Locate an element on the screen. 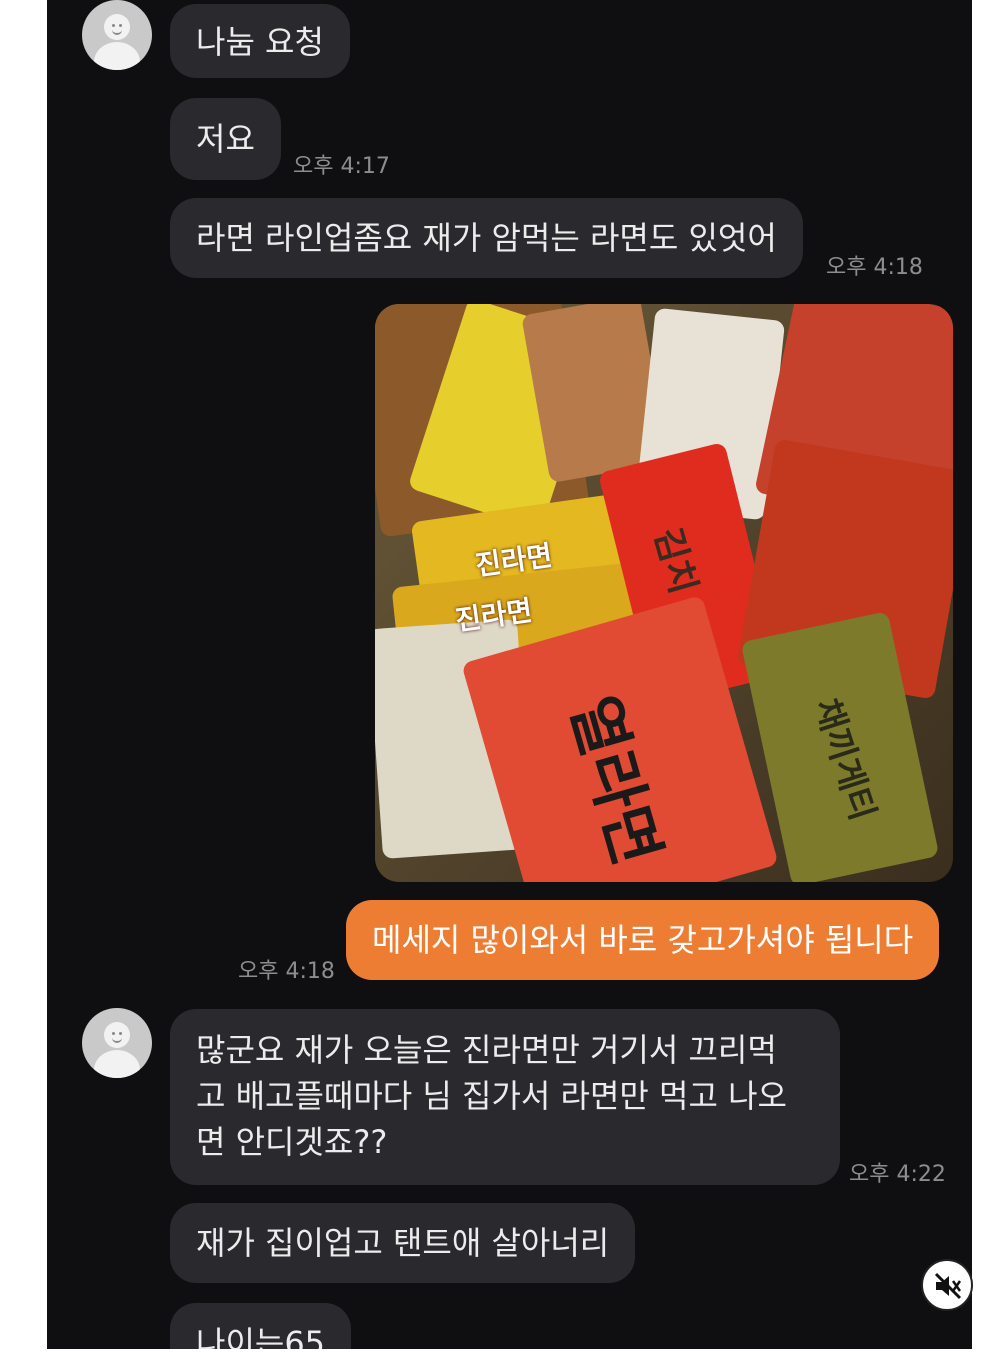  message-line: 고 배고플때마다 님 집가서 라면만 먹고 나오 is located at coordinates (491, 1096).